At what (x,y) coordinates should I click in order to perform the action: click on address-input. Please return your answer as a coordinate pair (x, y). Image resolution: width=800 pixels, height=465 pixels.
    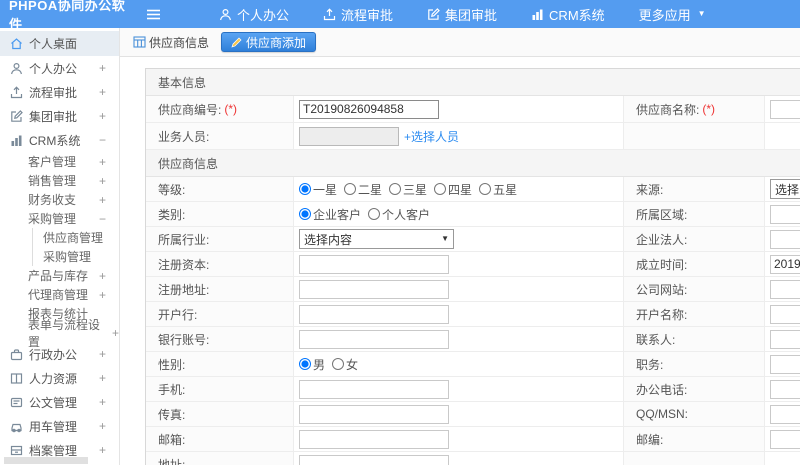
    Looking at the image, I should click on (374, 460).